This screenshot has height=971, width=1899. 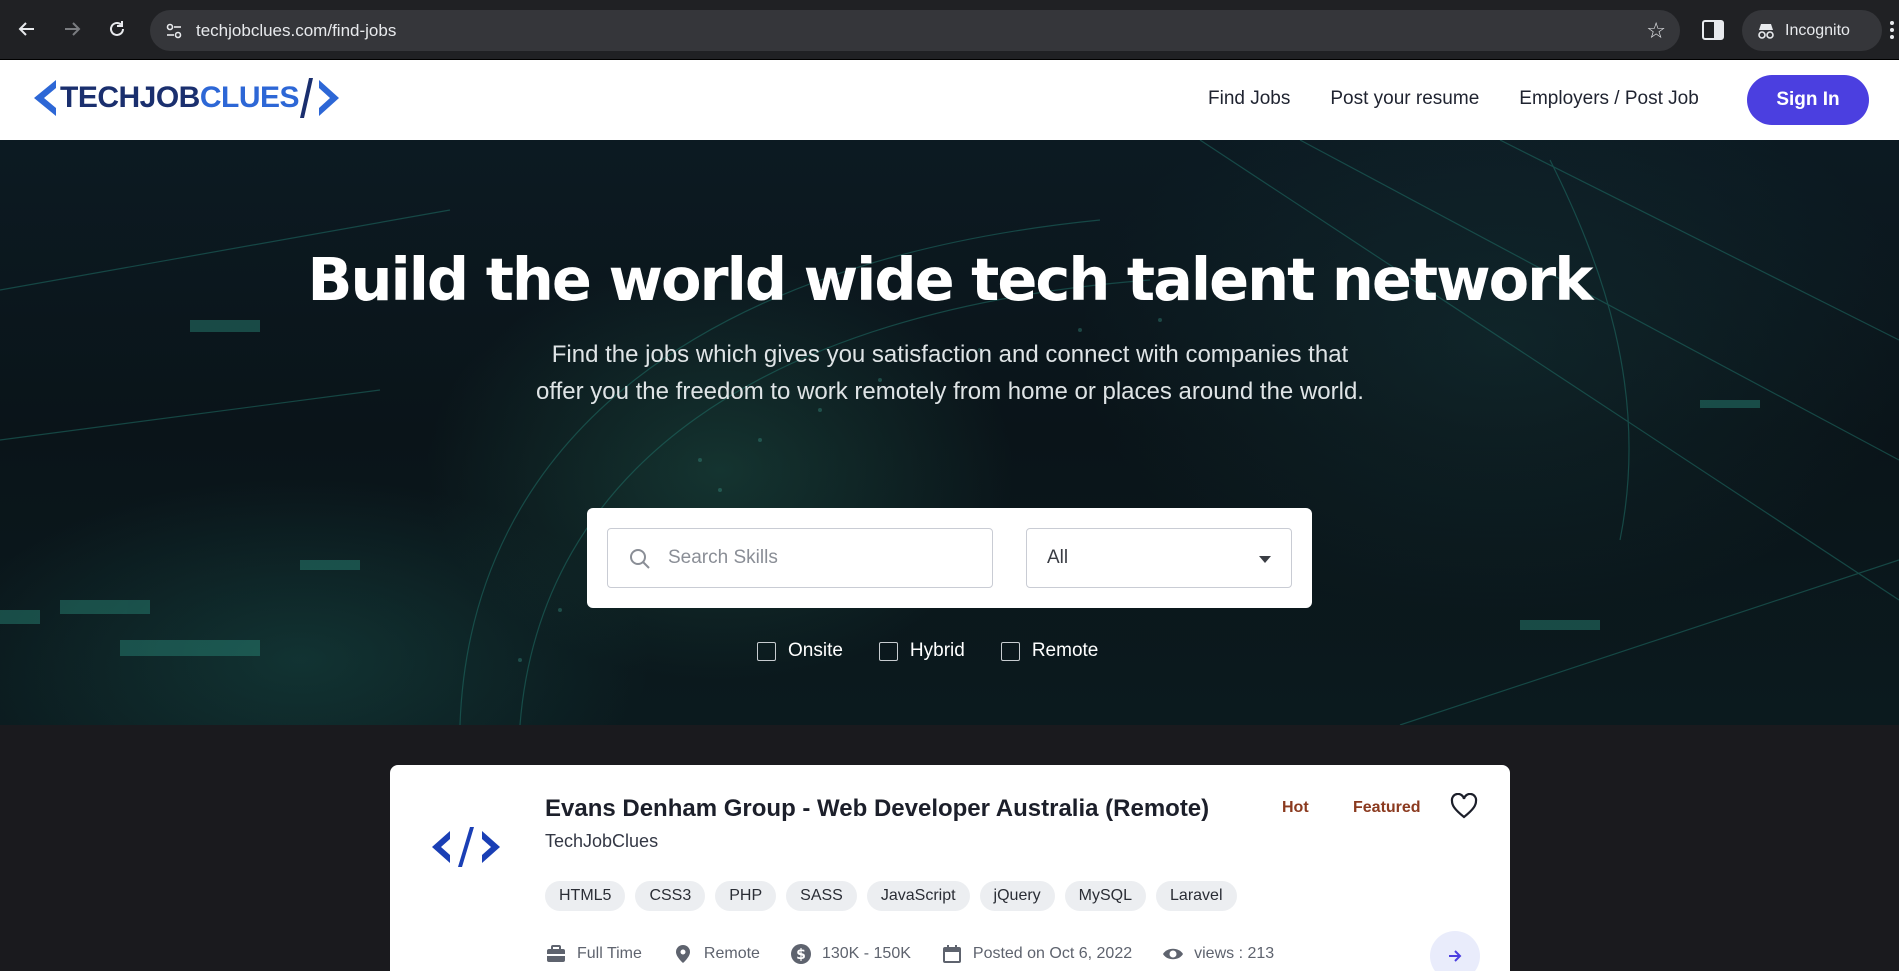 What do you see at coordinates (1387, 807) in the screenshot?
I see `featured-badge: Featured` at bounding box center [1387, 807].